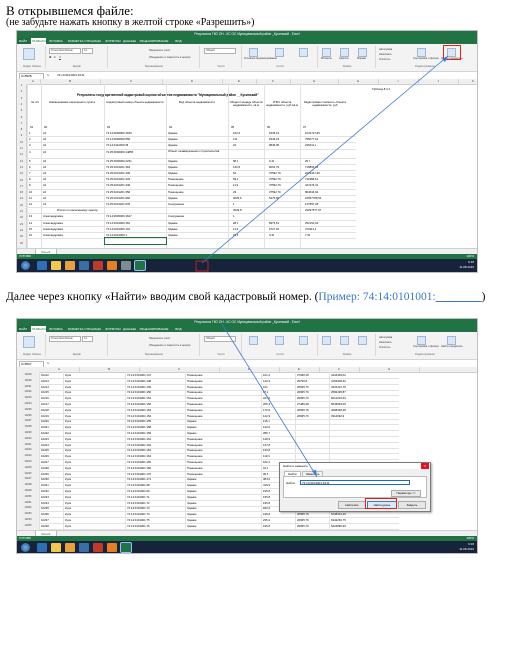 The image size is (509, 670). Describe the element at coordinates (59, 369) in the screenshot. I see `column-header: A` at that location.